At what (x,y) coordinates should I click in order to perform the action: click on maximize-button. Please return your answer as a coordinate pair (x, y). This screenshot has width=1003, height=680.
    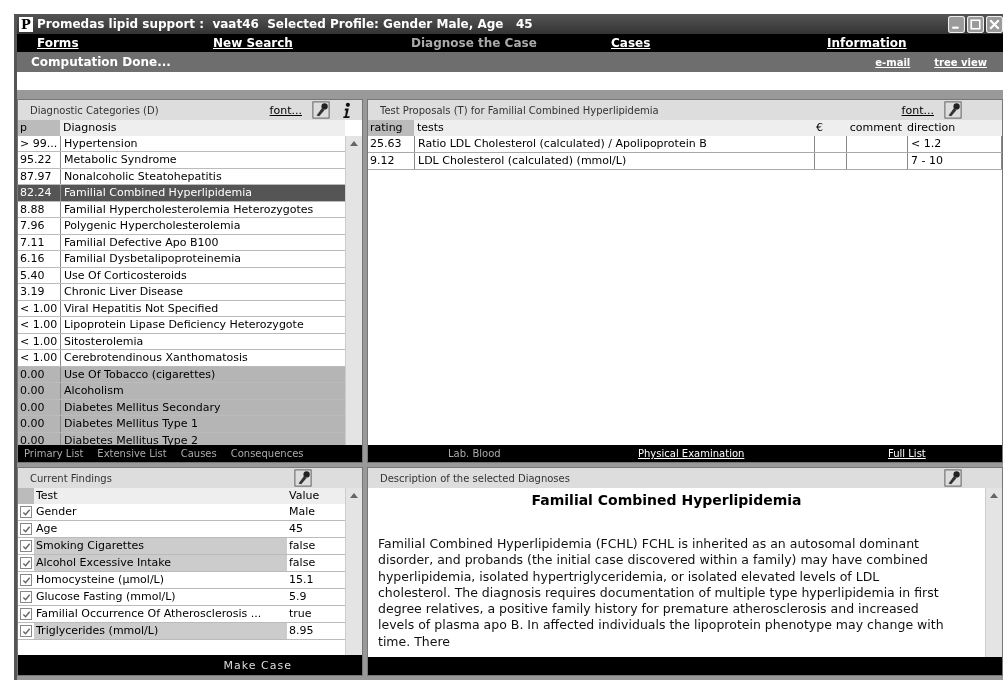
    Looking at the image, I should click on (975, 24).